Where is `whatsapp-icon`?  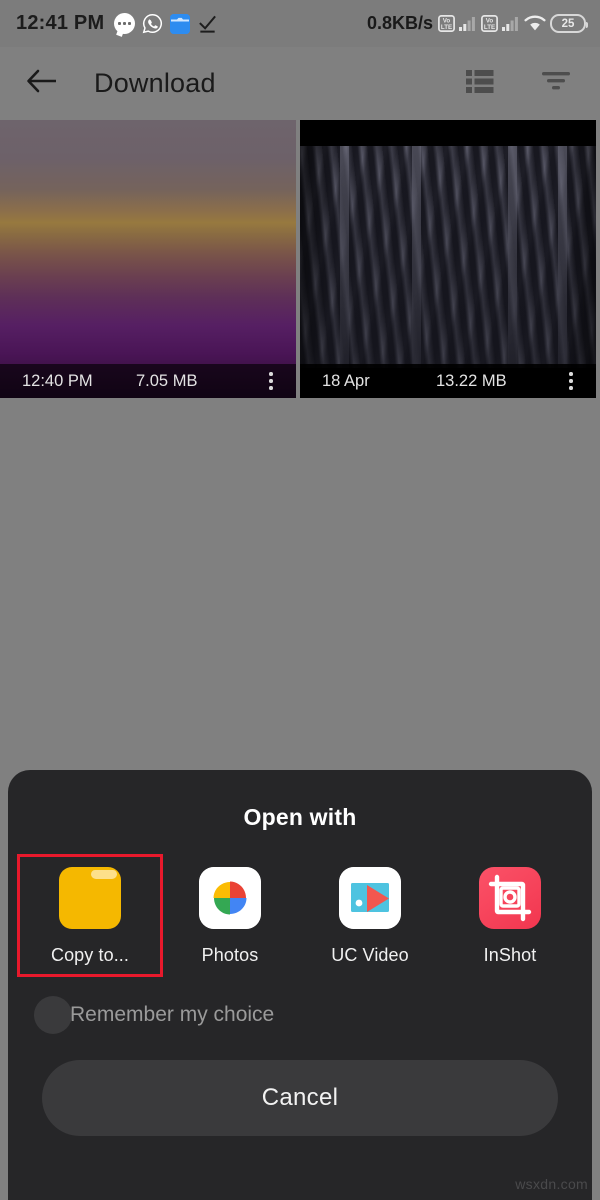
whatsapp-icon is located at coordinates (152, 23).